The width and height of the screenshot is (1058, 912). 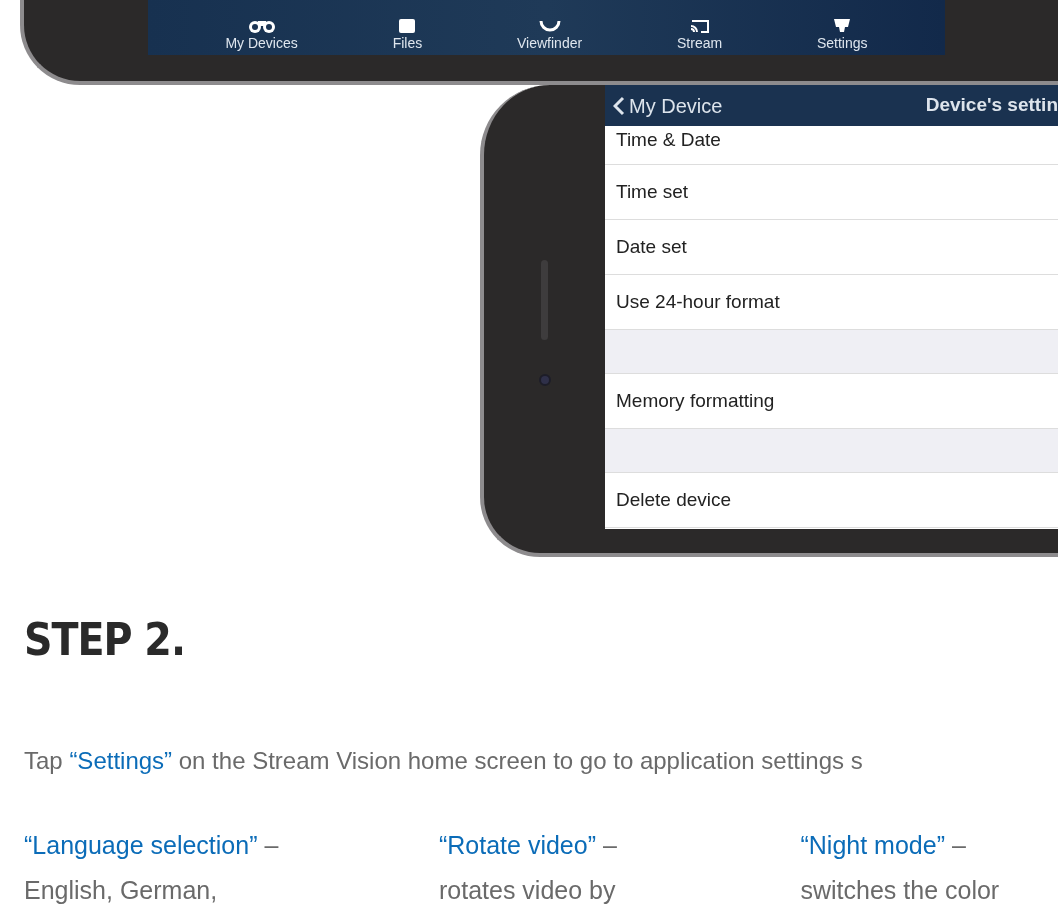 What do you see at coordinates (105, 640) in the screenshot?
I see `step-heading: STEP 2.` at bounding box center [105, 640].